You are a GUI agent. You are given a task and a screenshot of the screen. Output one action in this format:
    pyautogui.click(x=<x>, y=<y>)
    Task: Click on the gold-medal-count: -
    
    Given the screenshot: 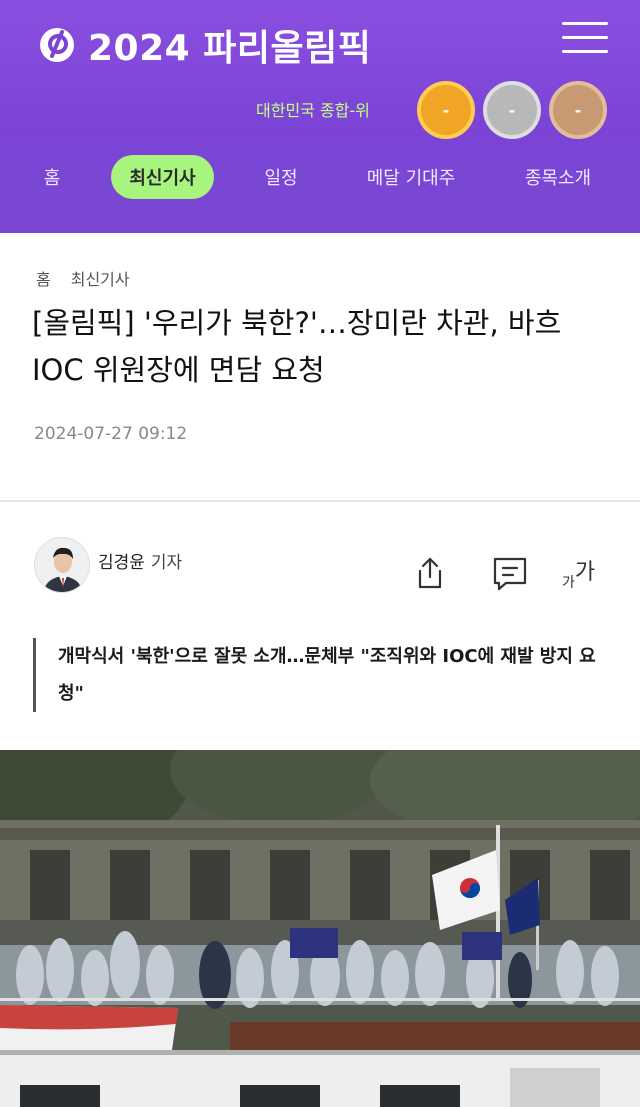 What is the action you would take?
    pyautogui.click(x=446, y=110)
    